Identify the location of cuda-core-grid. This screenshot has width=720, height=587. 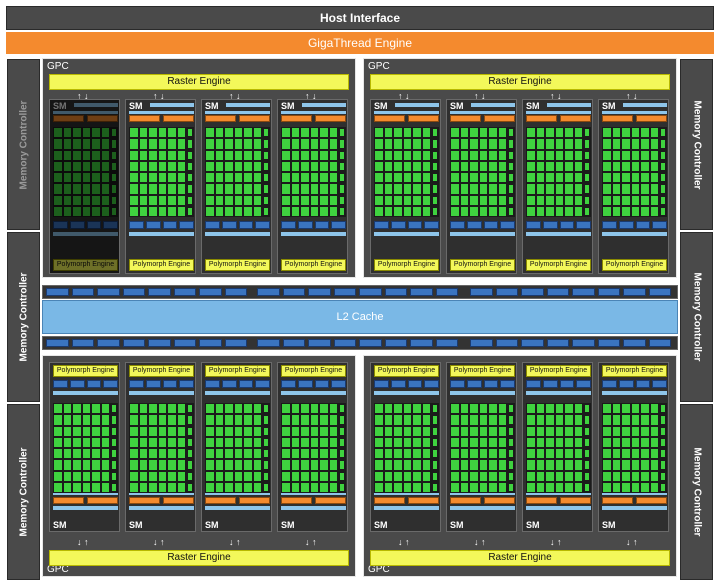
(313, 448).